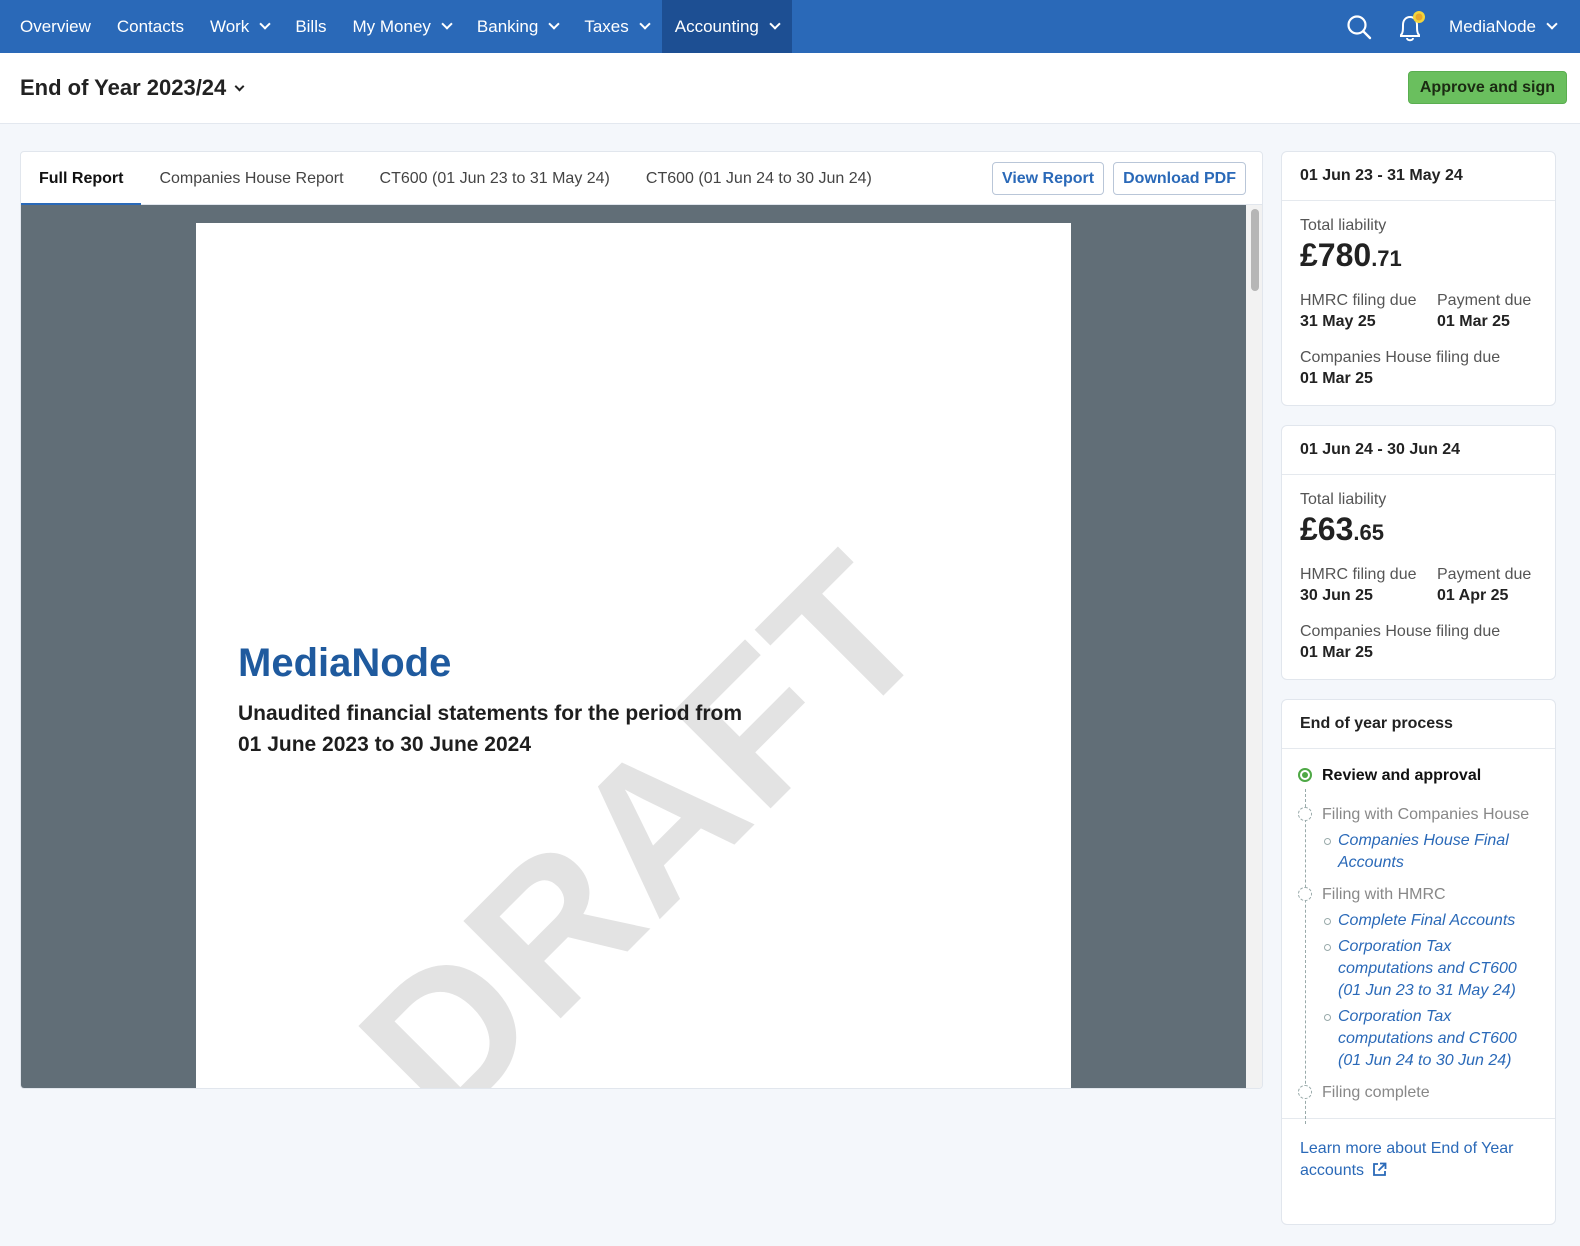 This screenshot has width=1580, height=1246. Describe the element at coordinates (391, 26) in the screenshot. I see `nav-label: My Money` at that location.